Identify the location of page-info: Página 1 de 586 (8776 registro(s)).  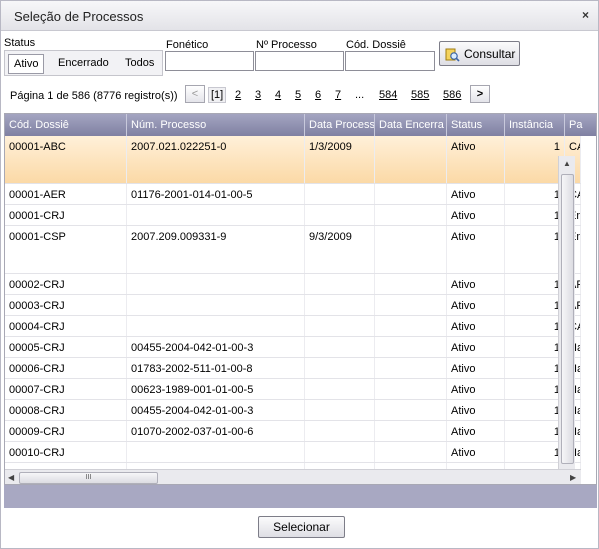
(94, 96).